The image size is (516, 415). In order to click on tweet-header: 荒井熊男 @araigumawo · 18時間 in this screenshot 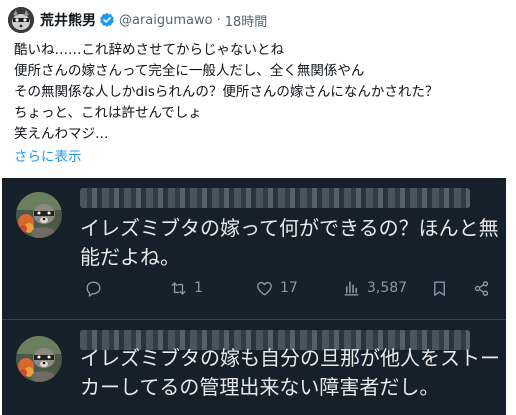, I will do `click(138, 20)`.